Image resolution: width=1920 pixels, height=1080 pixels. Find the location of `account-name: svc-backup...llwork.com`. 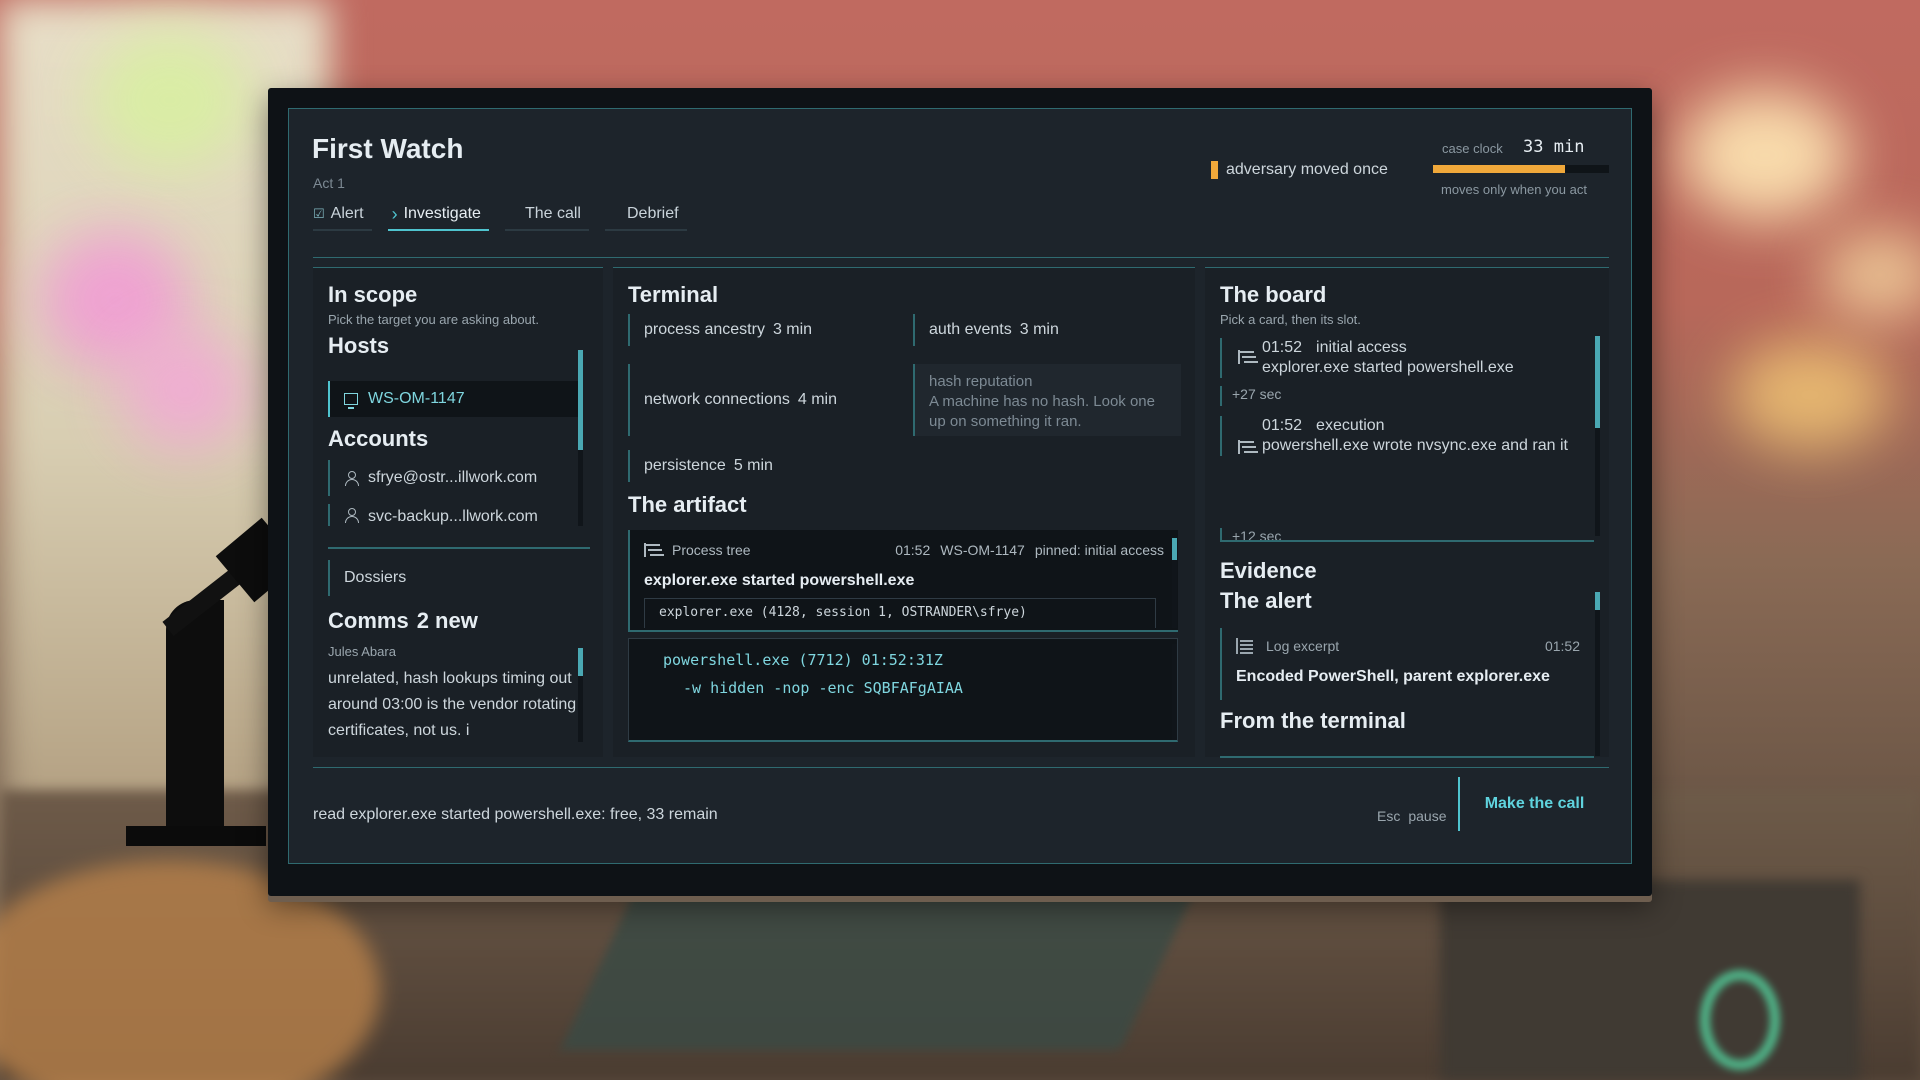

account-name: svc-backup...llwork.com is located at coordinates (453, 516).